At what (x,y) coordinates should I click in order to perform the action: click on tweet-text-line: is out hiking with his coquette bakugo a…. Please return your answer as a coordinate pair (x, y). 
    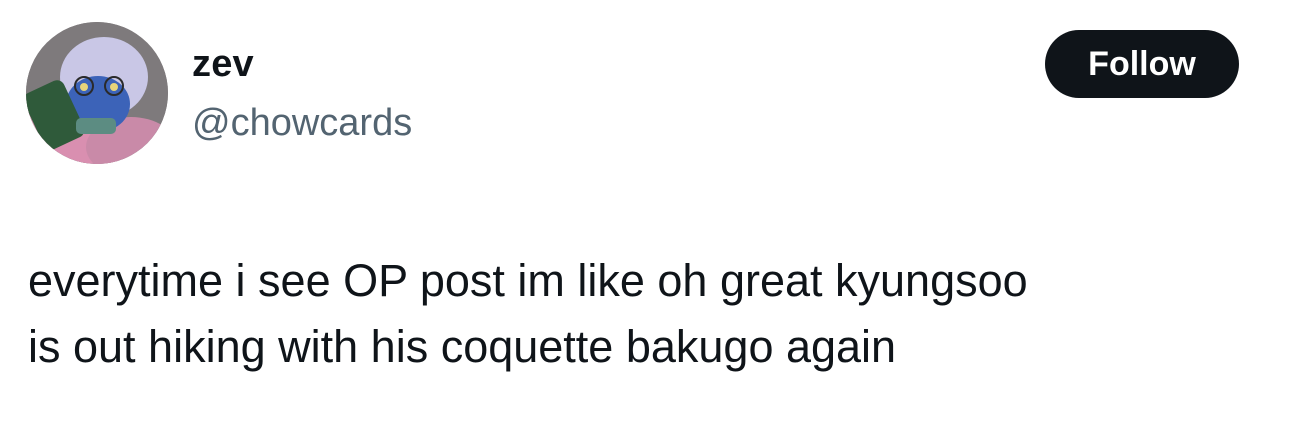
    Looking at the image, I should click on (462, 346).